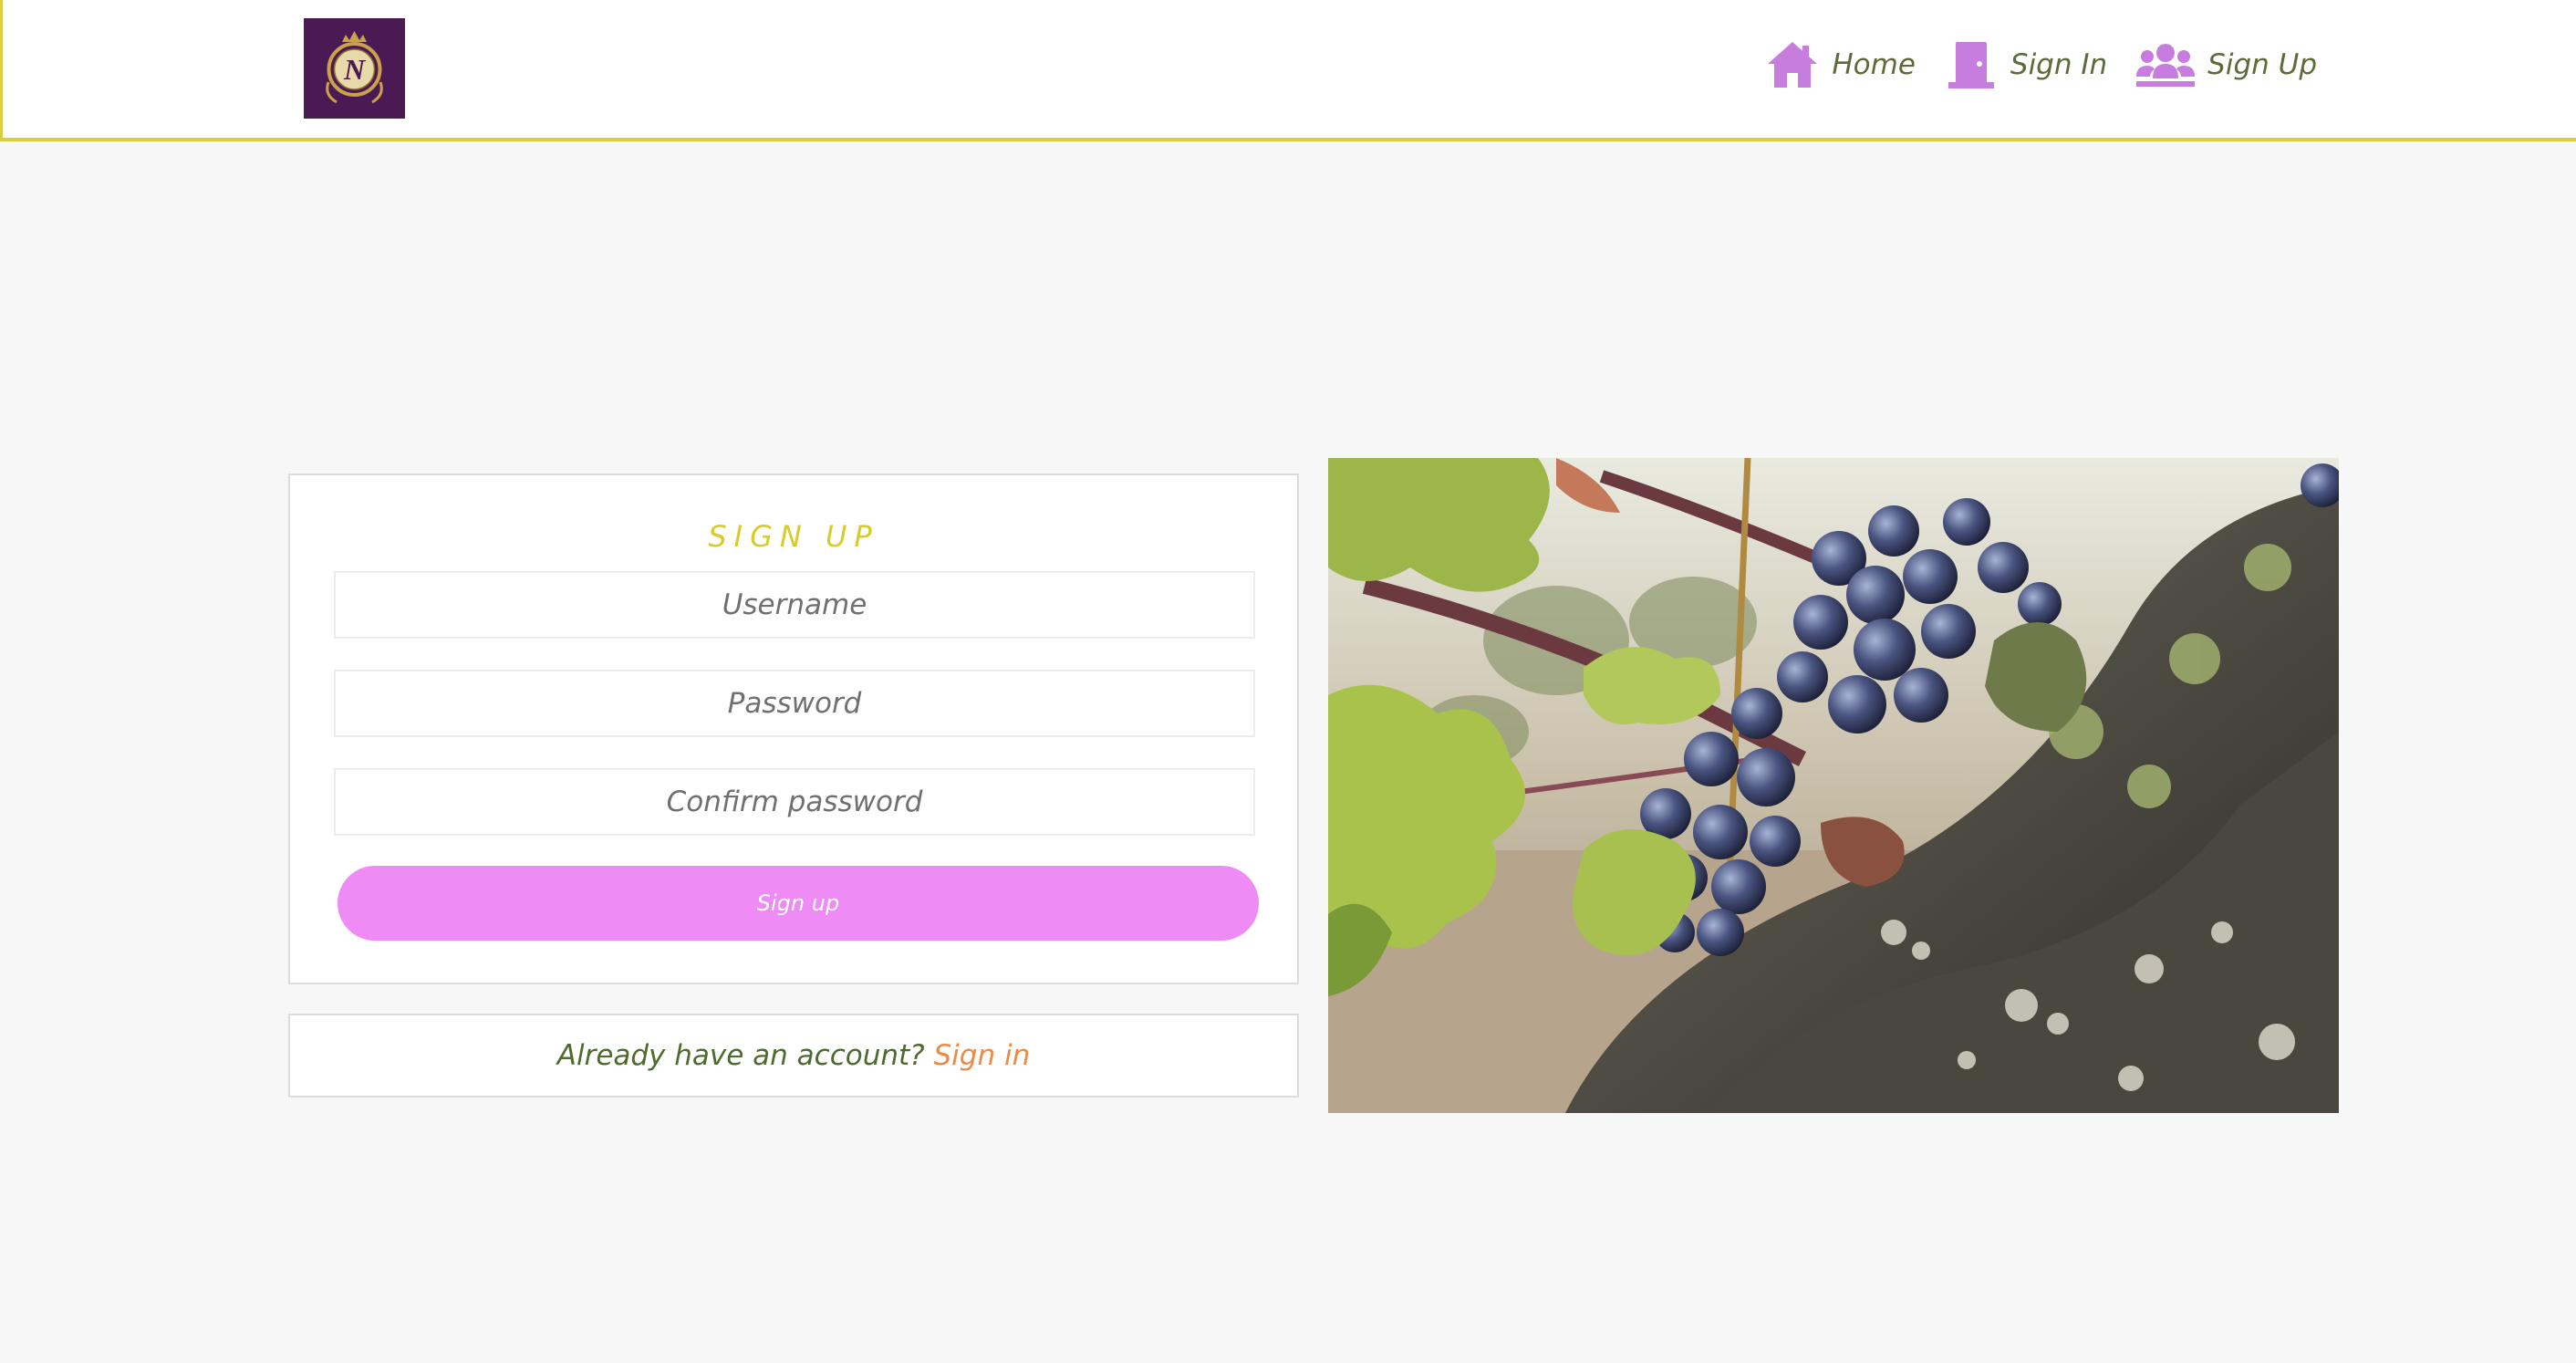 Image resolution: width=2576 pixels, height=1363 pixels. I want to click on nav-sign-in: Sign In, so click(2026, 64).